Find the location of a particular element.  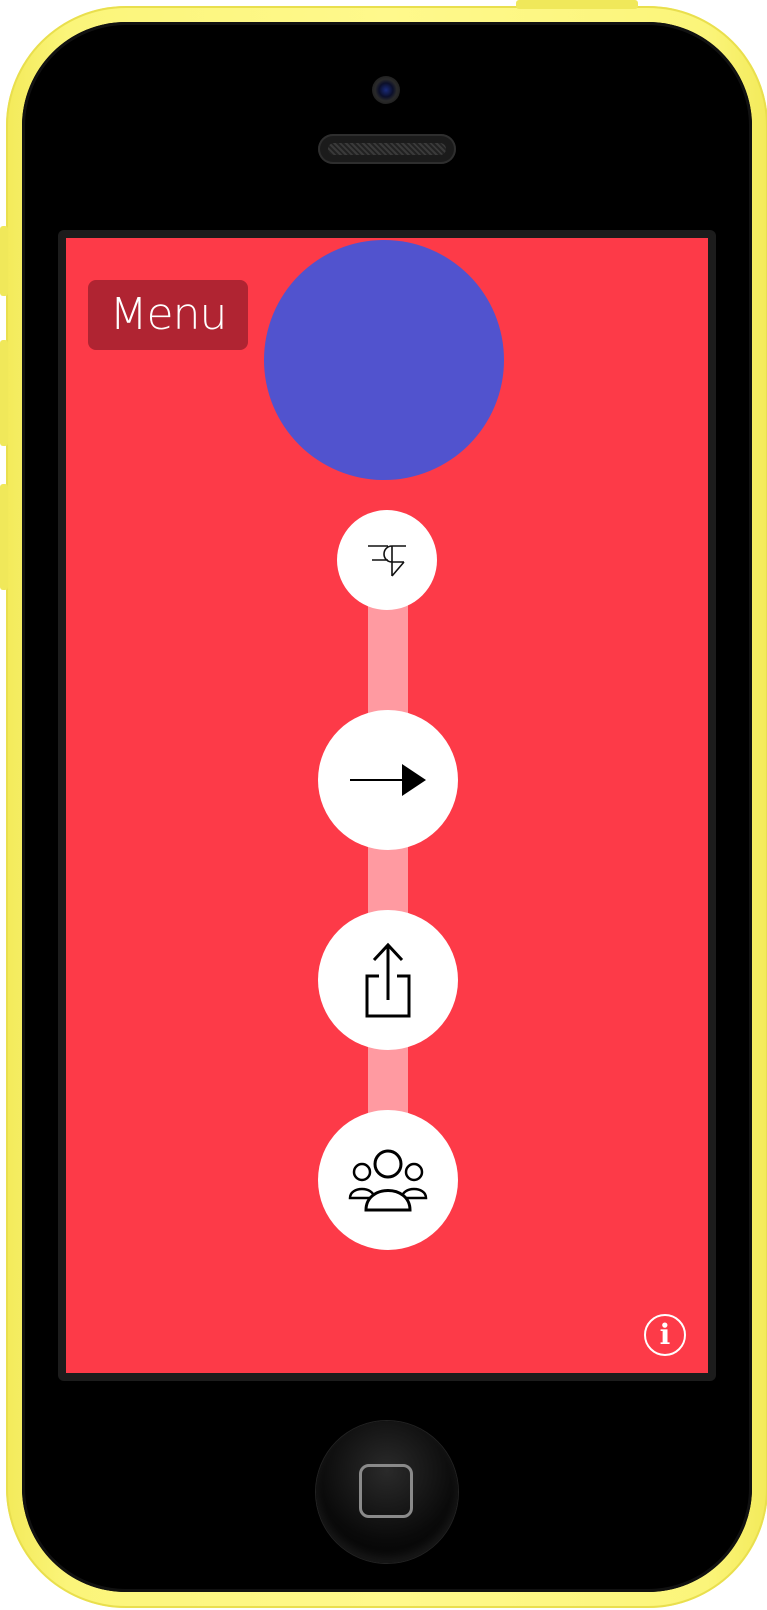

next-node is located at coordinates (388, 780).